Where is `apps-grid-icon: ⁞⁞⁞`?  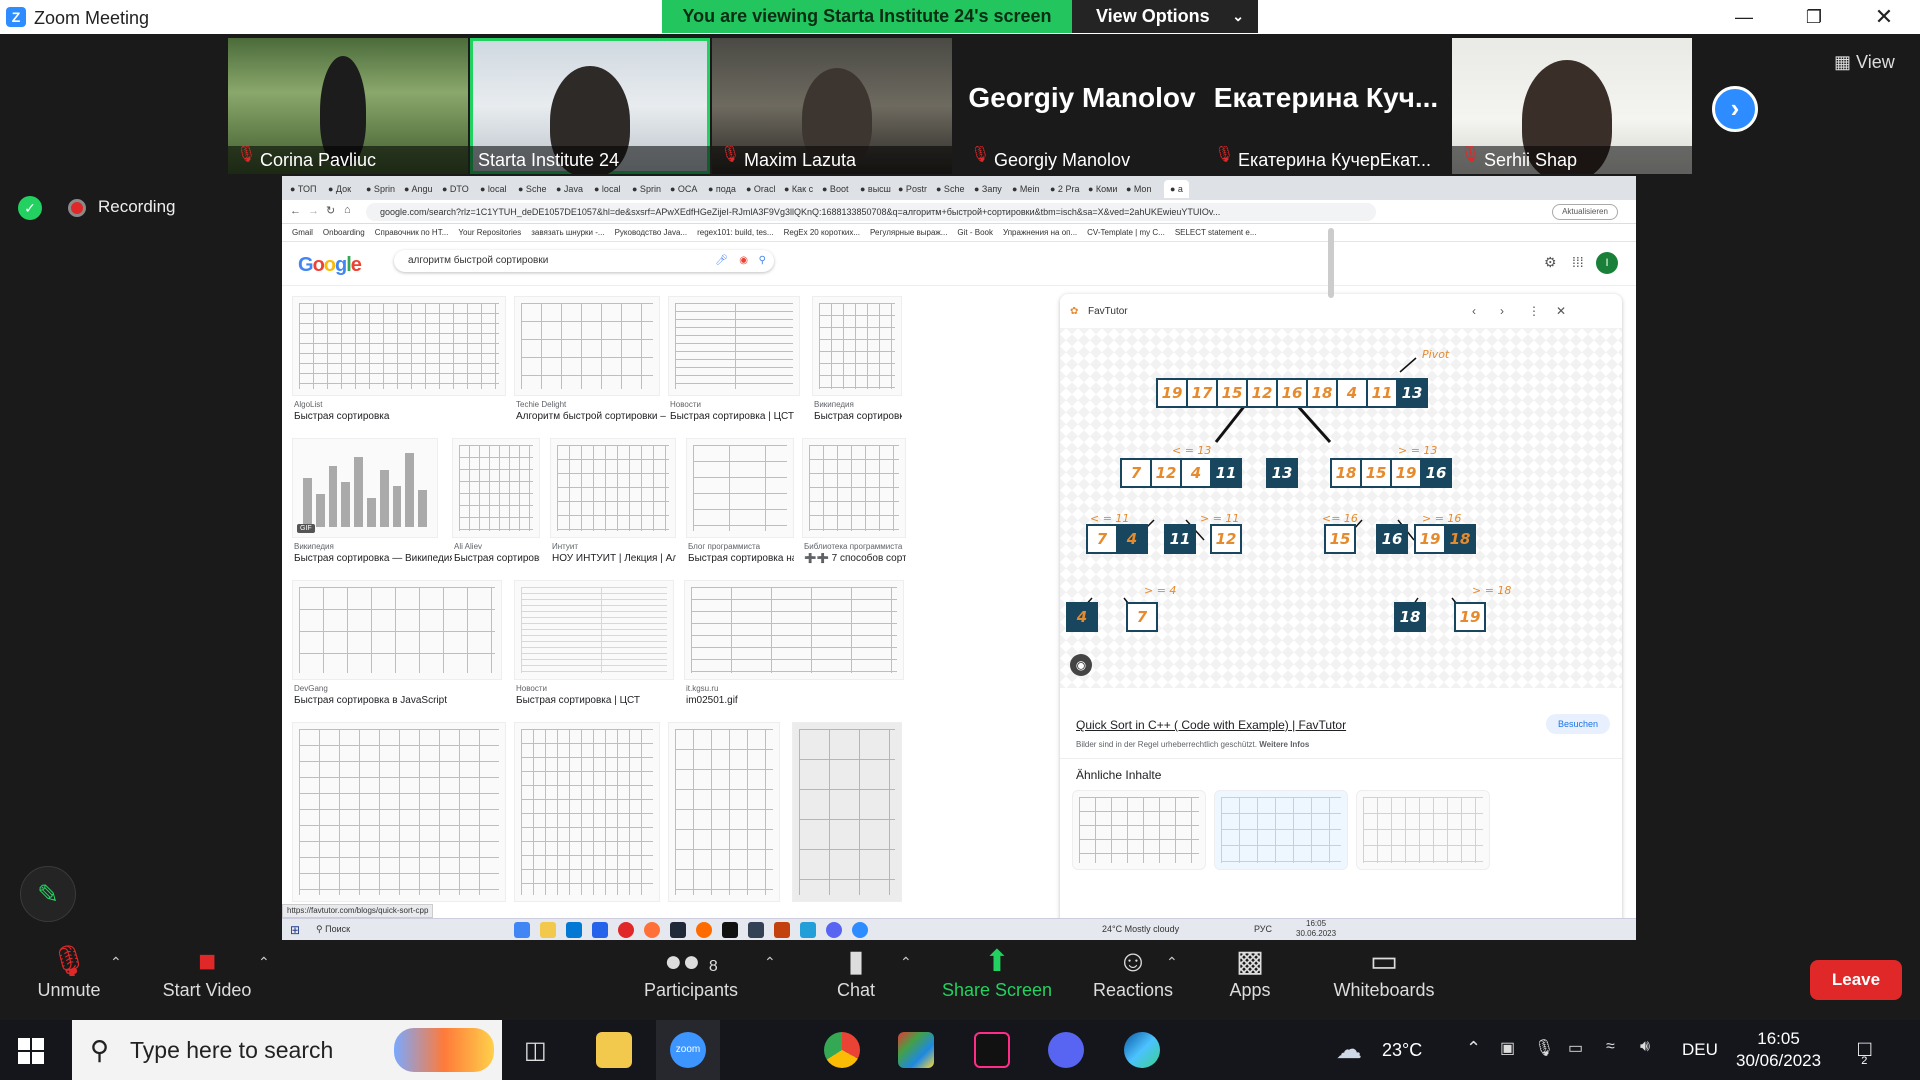
apps-grid-icon: ⁞⁞⁞ is located at coordinates (1578, 262).